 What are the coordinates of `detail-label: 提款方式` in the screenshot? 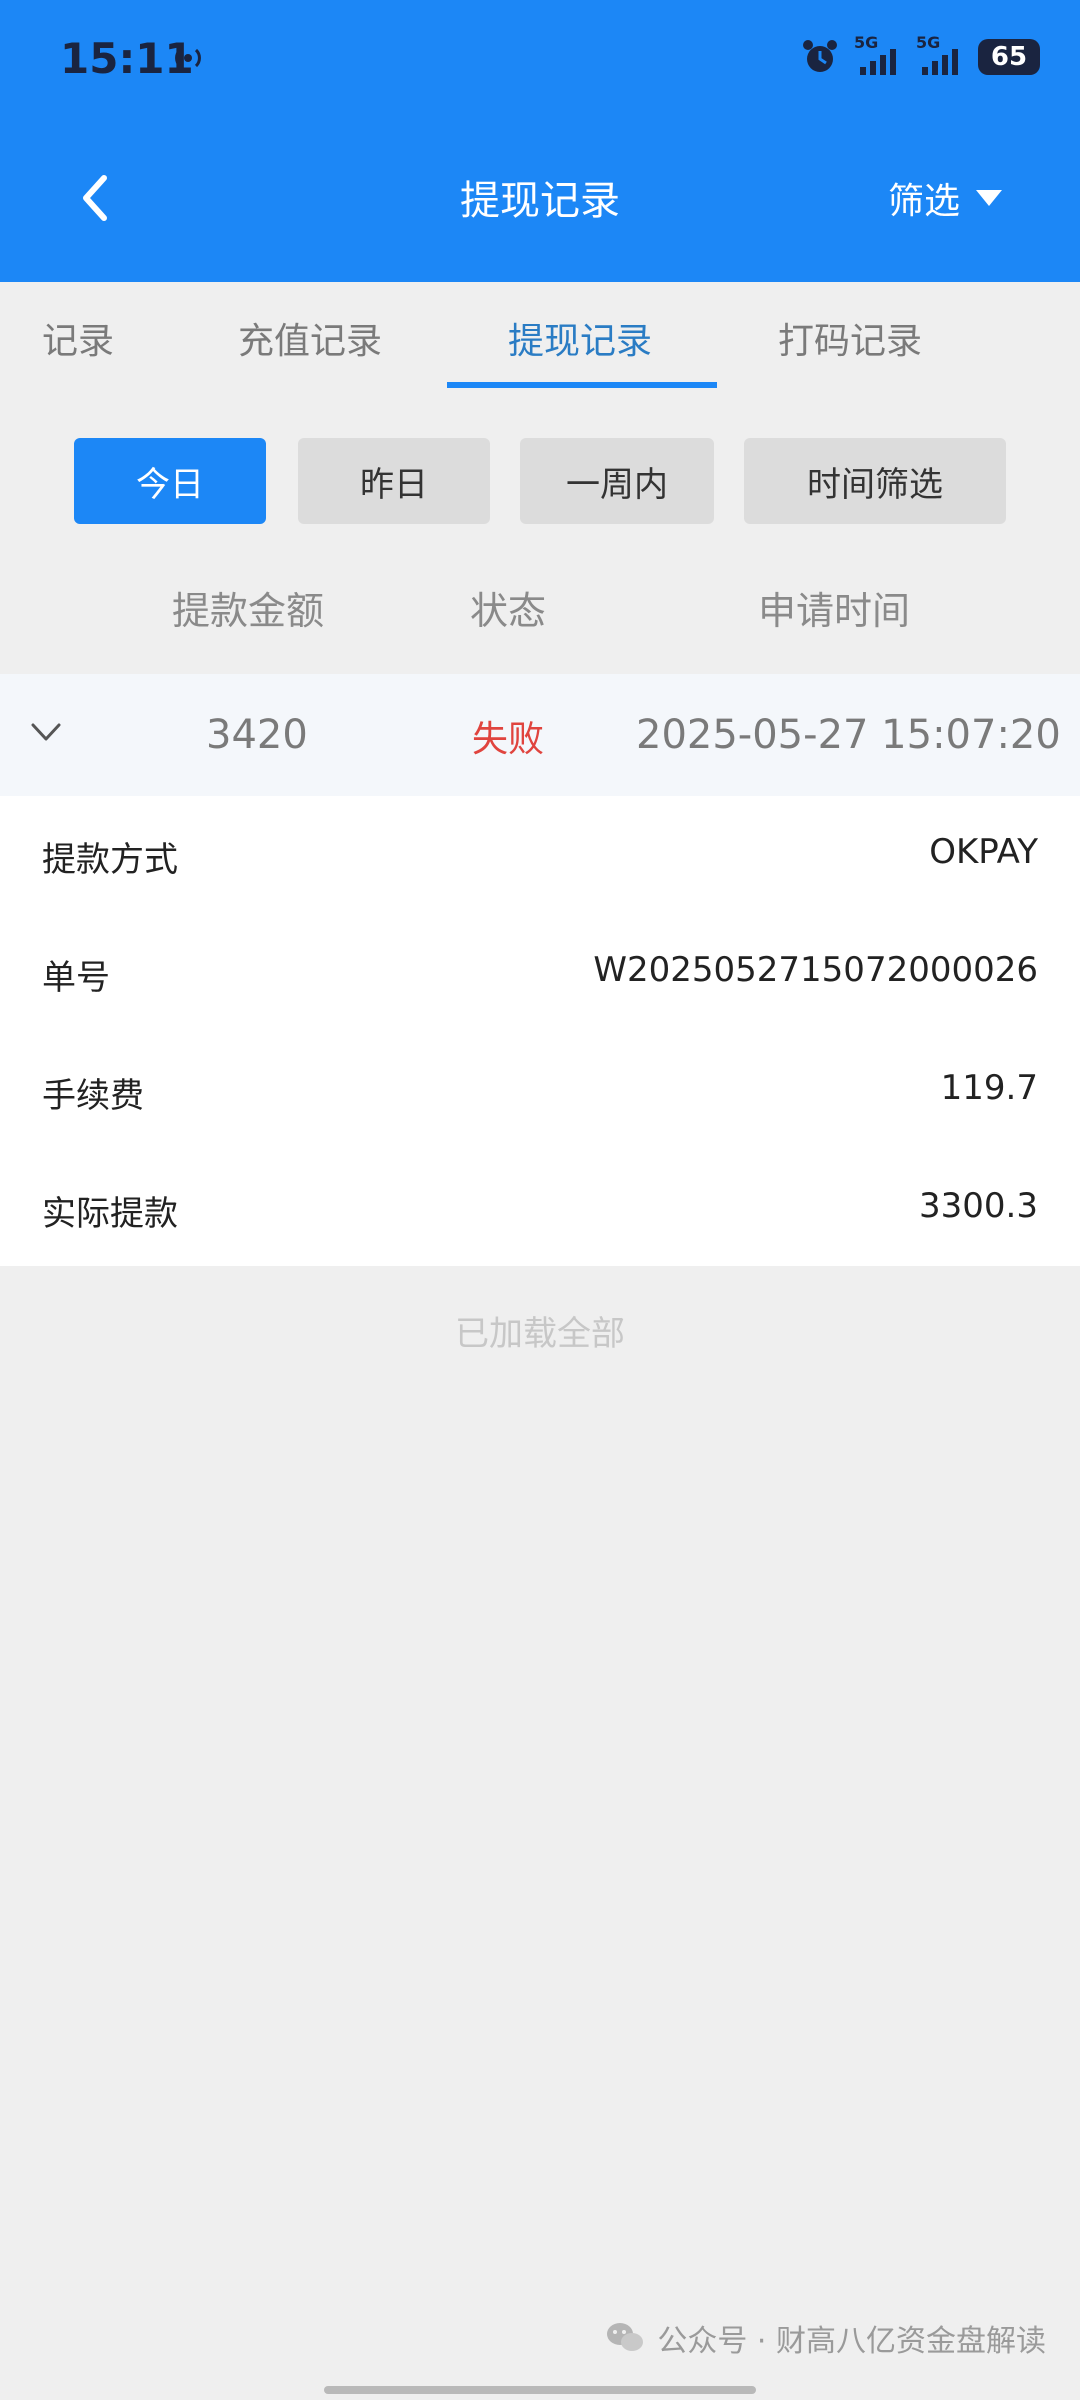 It's located at (110, 860).